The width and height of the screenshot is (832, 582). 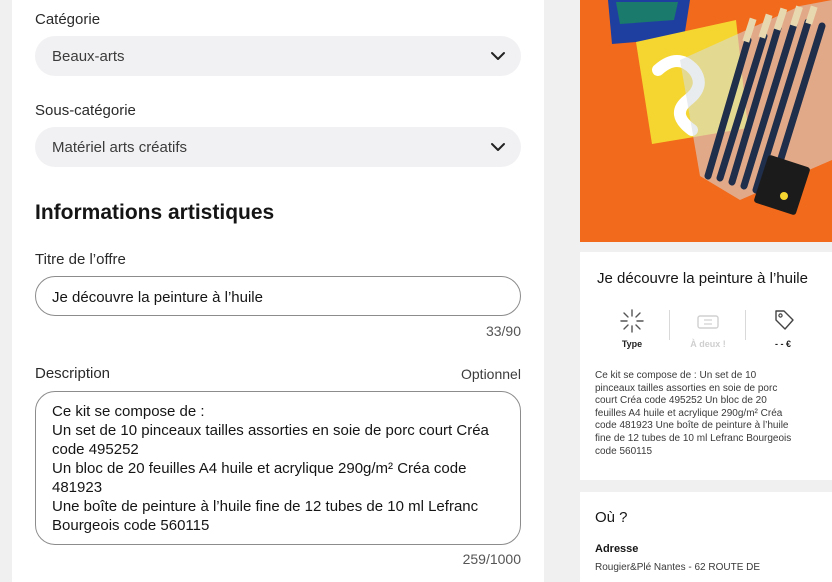 I want to click on description-line: Bourgeois code 560115, so click(x=131, y=525).